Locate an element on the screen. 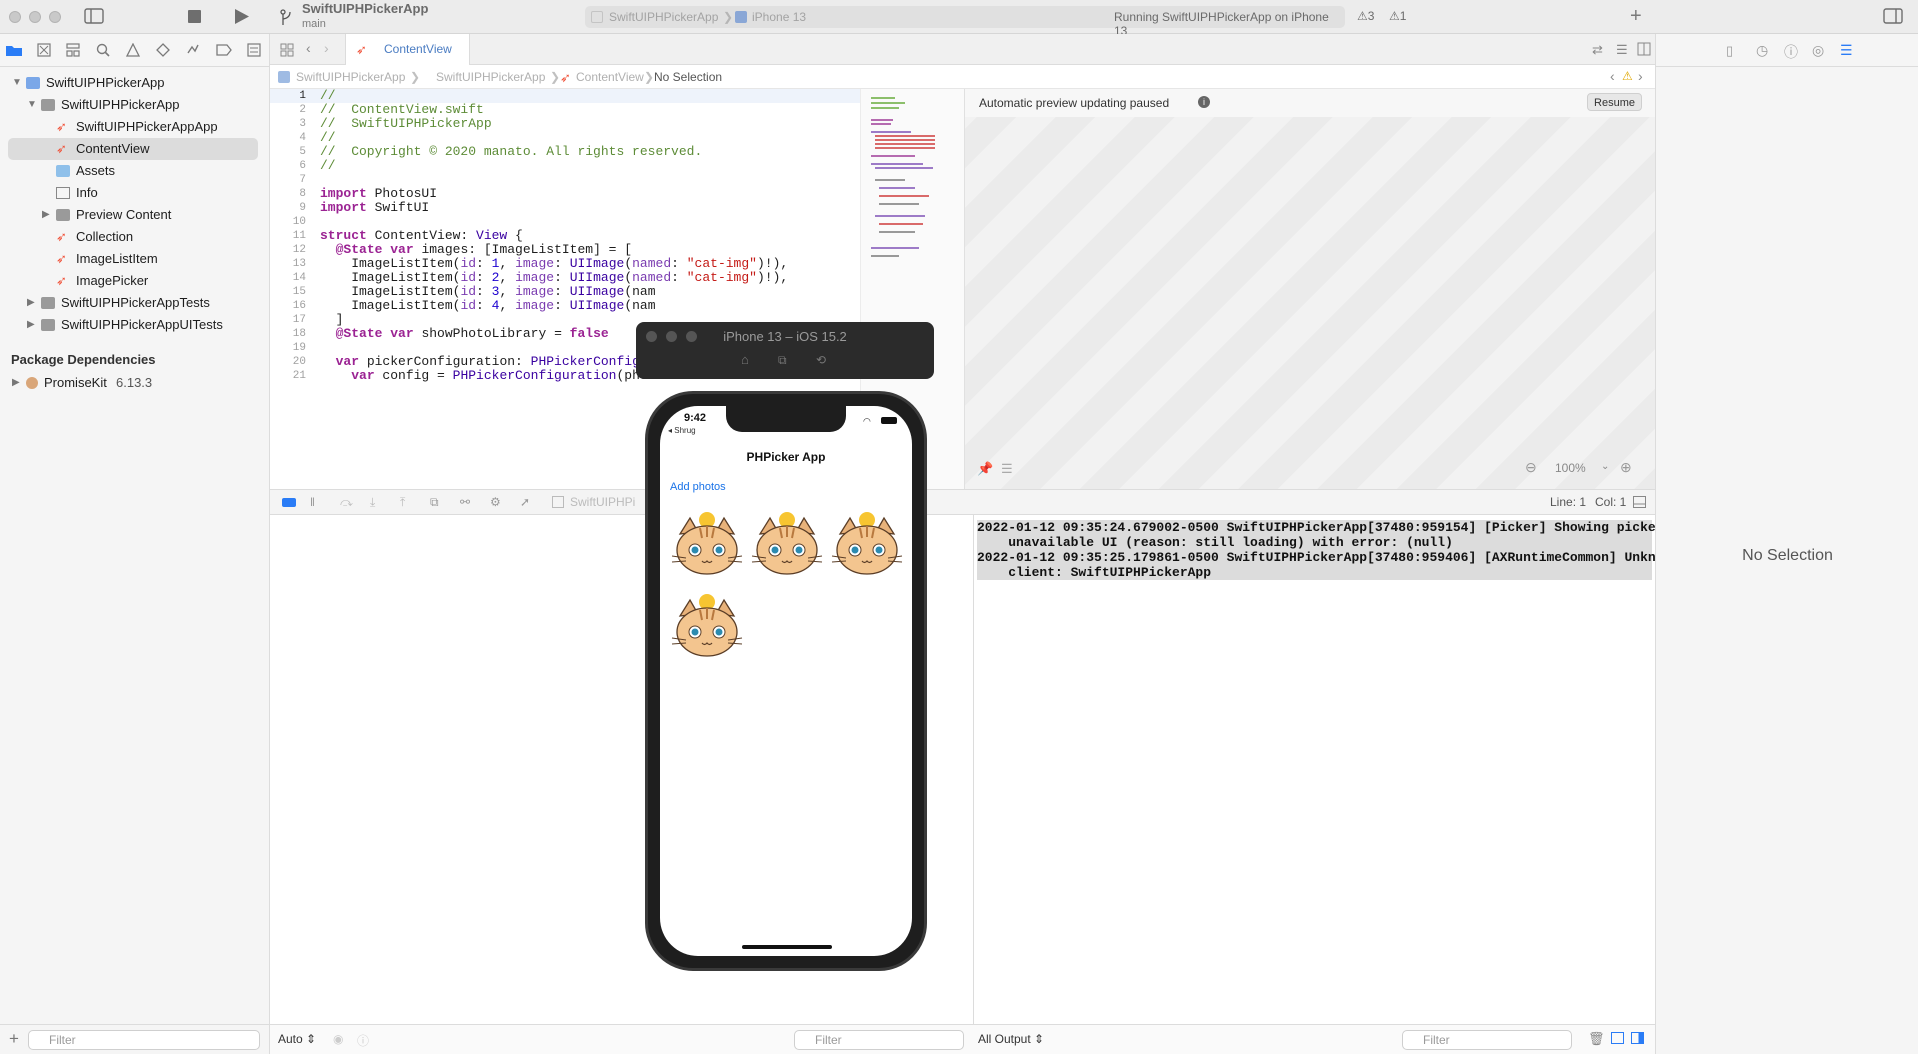 The height and width of the screenshot is (1054, 1918). trash-icon: 🗑 is located at coordinates (1596, 1039).